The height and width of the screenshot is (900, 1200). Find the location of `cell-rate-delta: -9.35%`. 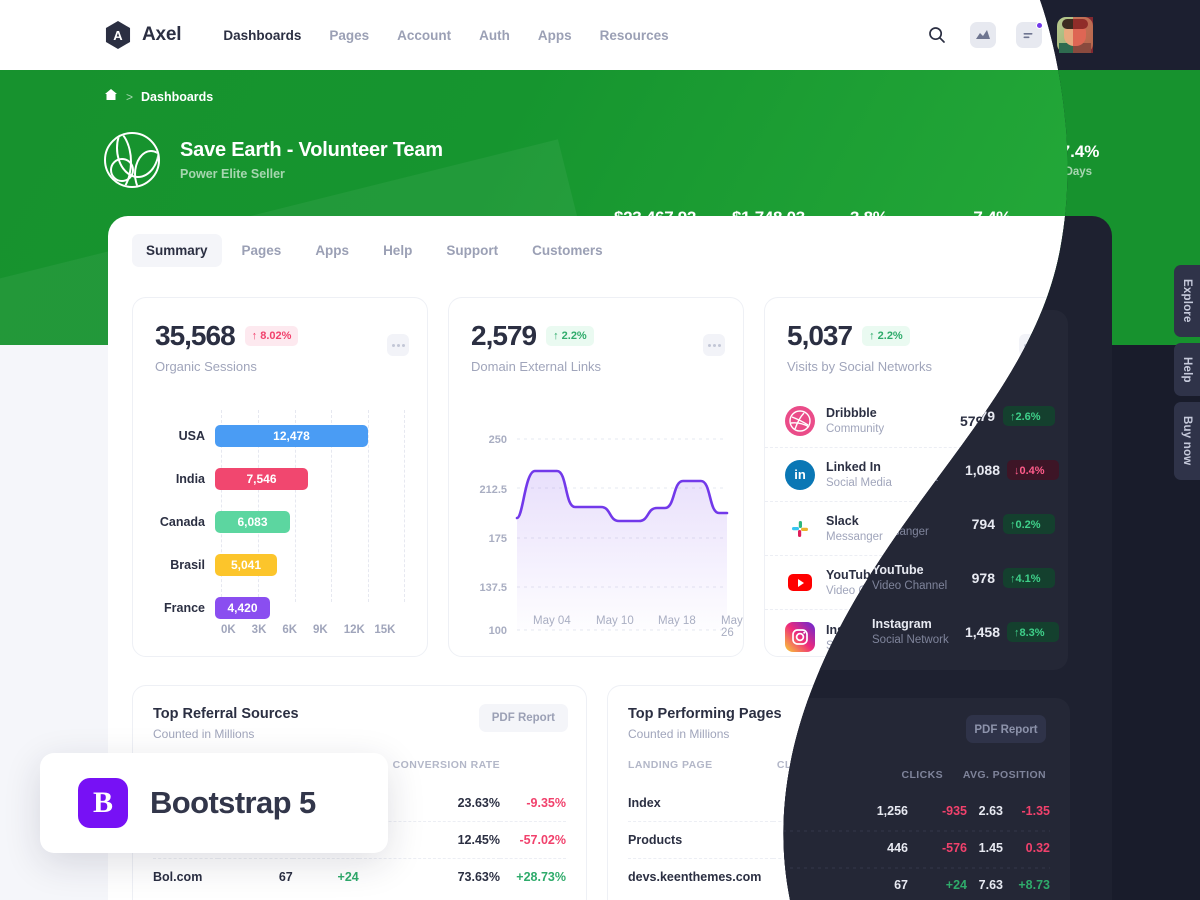

cell-rate-delta: -9.35% is located at coordinates (546, 803).